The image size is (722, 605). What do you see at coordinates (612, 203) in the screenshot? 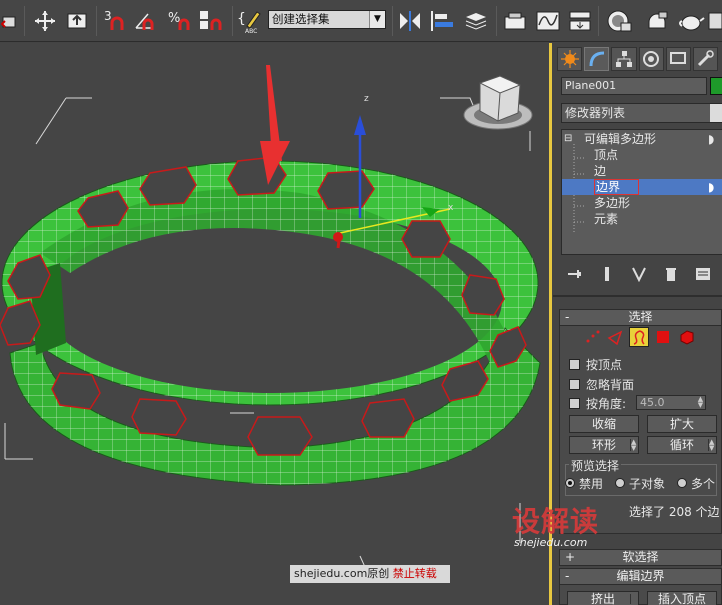
I see `stack-item-label: 多边形` at bounding box center [612, 203].